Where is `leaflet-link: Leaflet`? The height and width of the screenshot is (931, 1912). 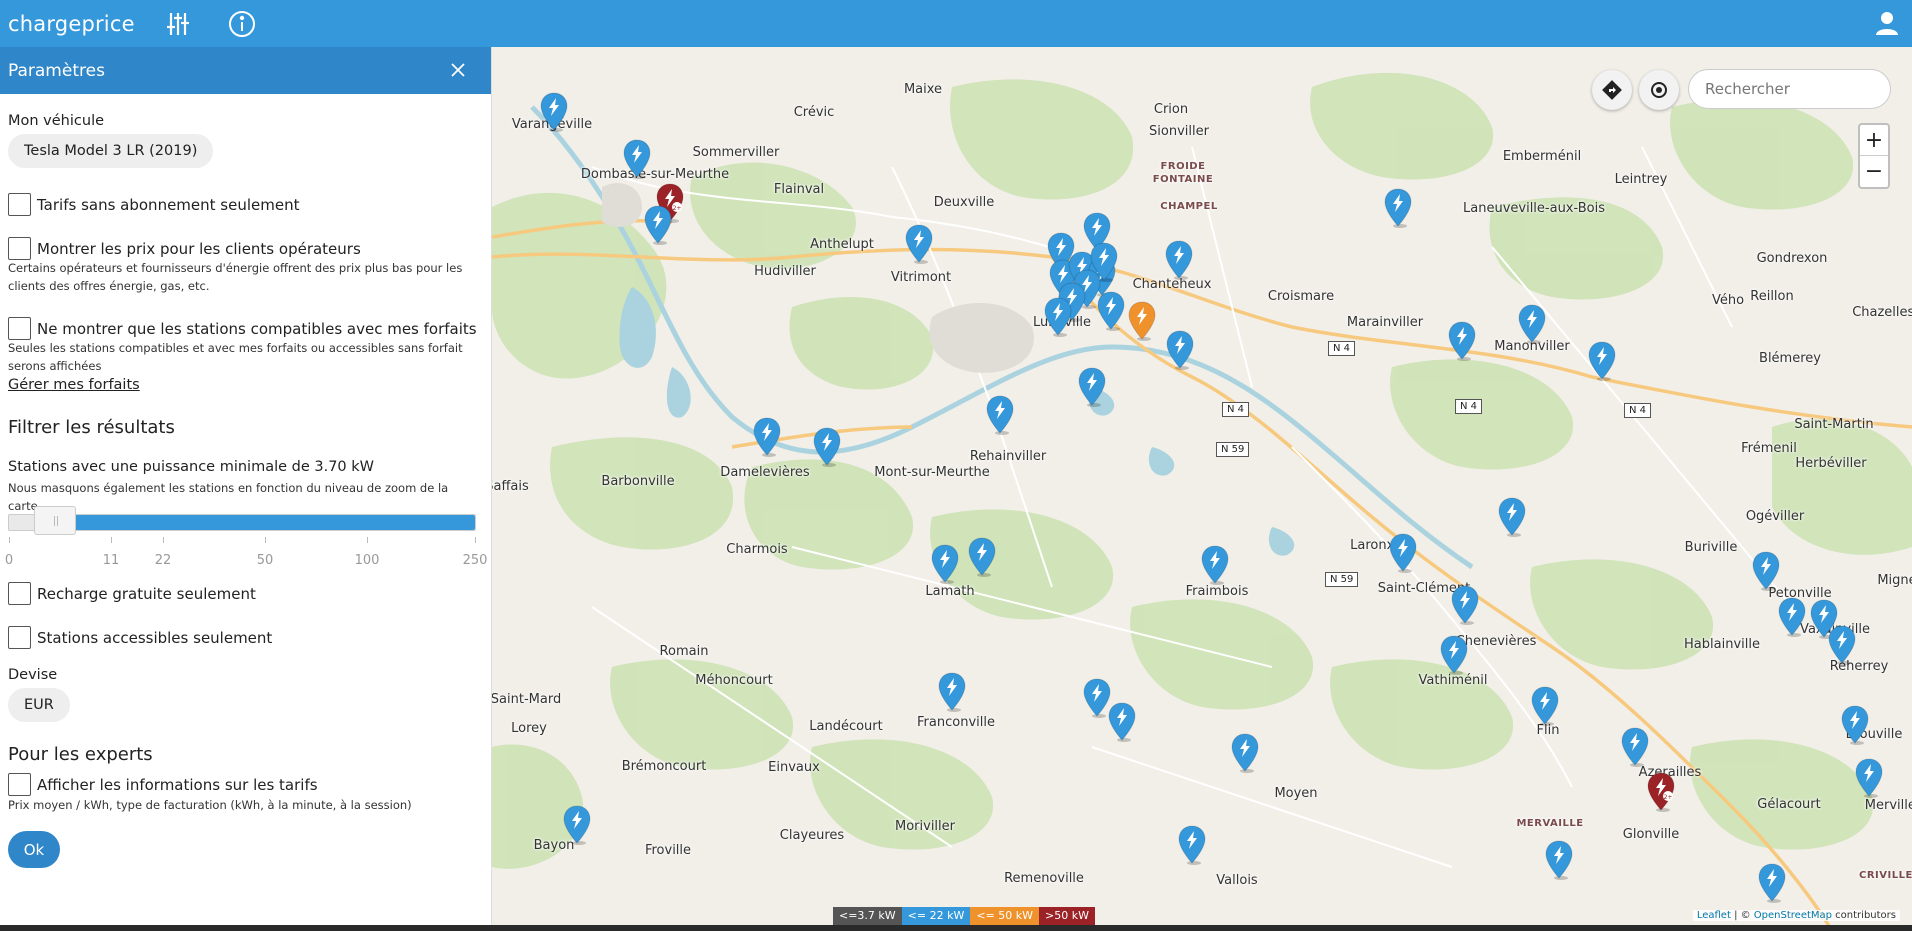
leaflet-link: Leaflet is located at coordinates (1714, 915).